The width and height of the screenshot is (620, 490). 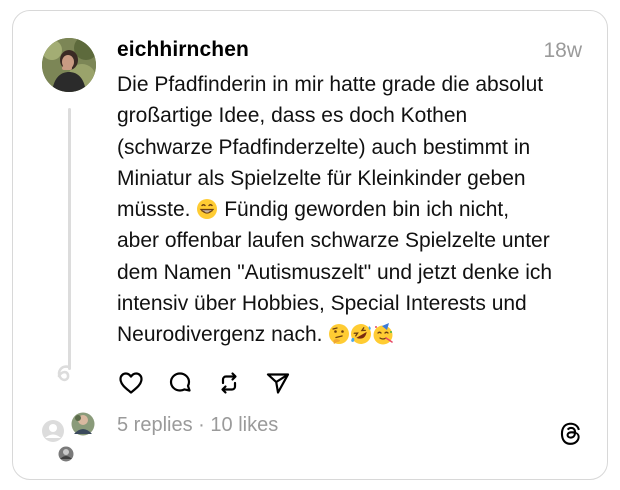 What do you see at coordinates (154, 210) in the screenshot?
I see `post-line-text: müsste.` at bounding box center [154, 210].